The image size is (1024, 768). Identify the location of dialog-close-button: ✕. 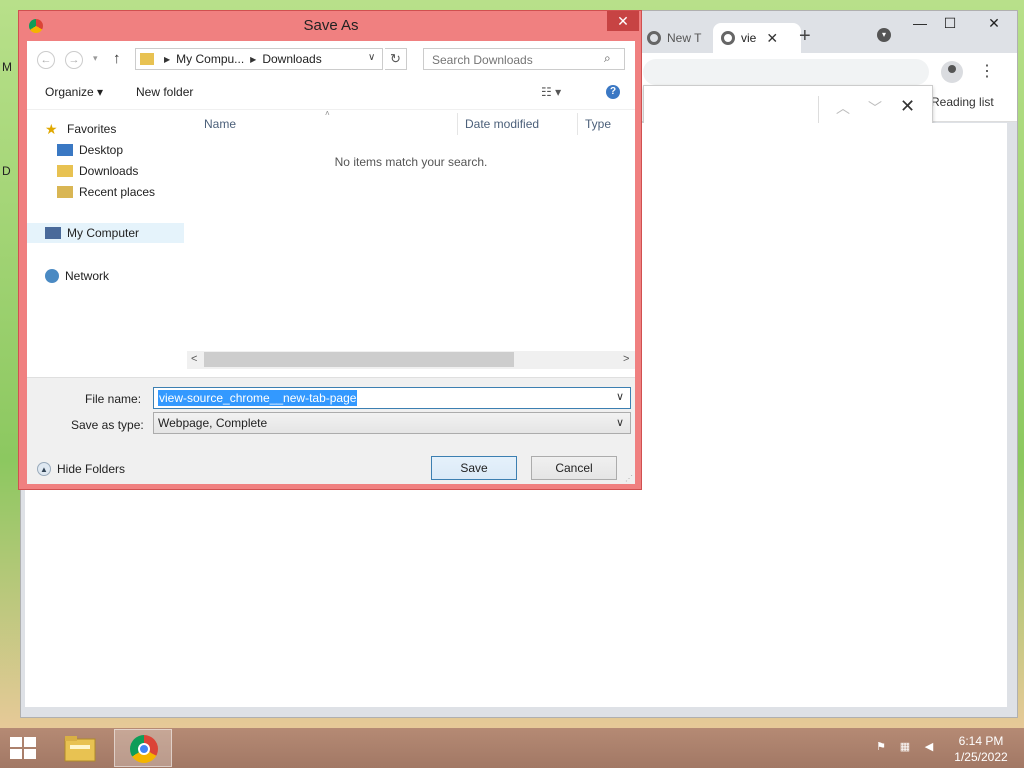
(623, 21).